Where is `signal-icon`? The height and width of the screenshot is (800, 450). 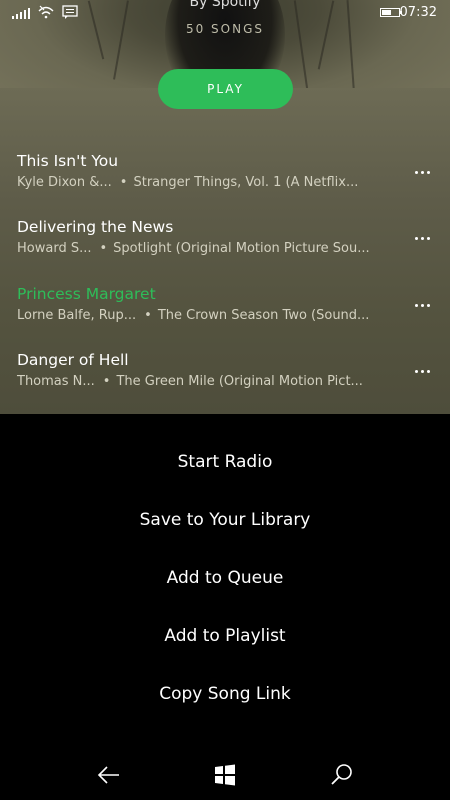
signal-icon is located at coordinates (21, 13).